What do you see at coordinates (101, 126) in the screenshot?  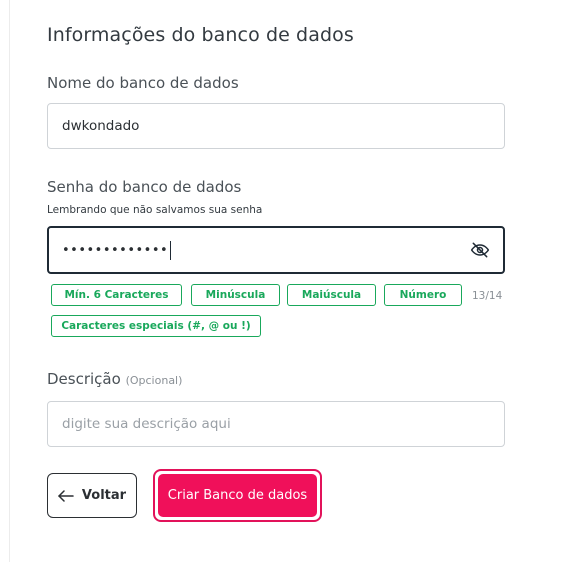 I see `db-name-value: dwkondado` at bounding box center [101, 126].